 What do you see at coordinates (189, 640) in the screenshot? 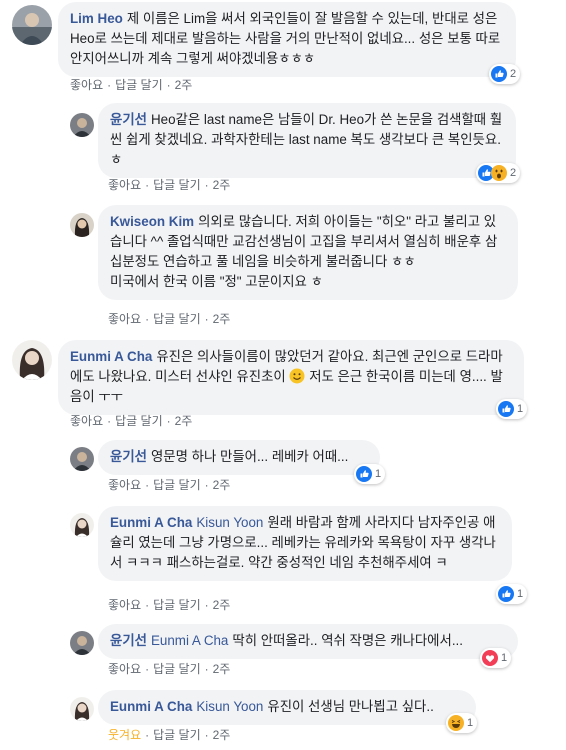
I see `tagged-user: Eunmi A Cha` at bounding box center [189, 640].